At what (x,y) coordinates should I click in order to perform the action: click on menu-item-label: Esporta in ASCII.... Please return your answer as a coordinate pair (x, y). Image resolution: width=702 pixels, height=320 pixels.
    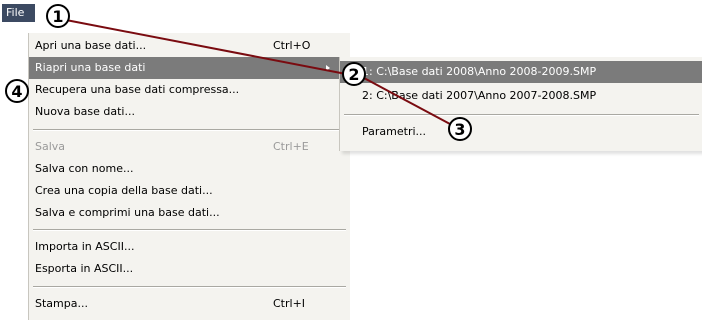
    Looking at the image, I should click on (84, 268).